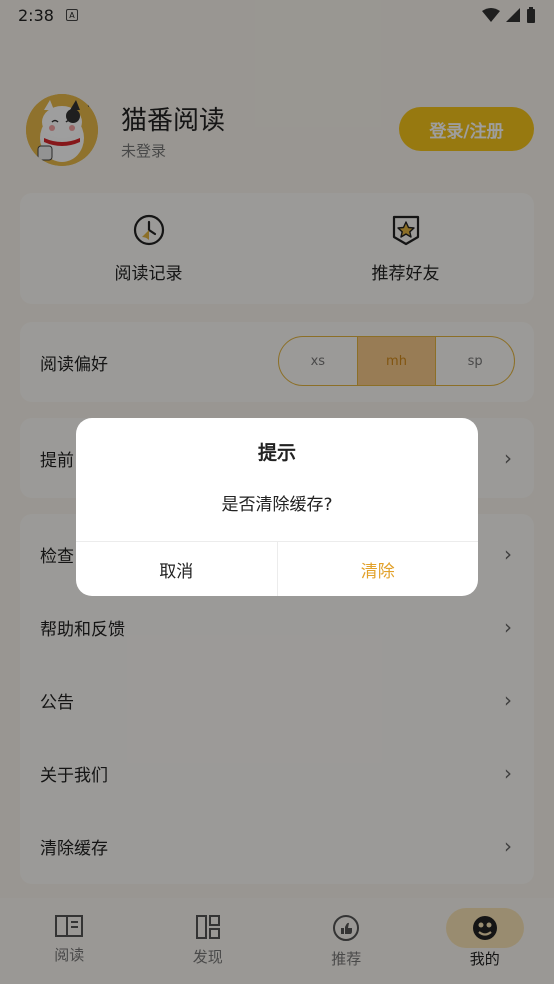  I want to click on cancel-button: 取消, so click(176, 569).